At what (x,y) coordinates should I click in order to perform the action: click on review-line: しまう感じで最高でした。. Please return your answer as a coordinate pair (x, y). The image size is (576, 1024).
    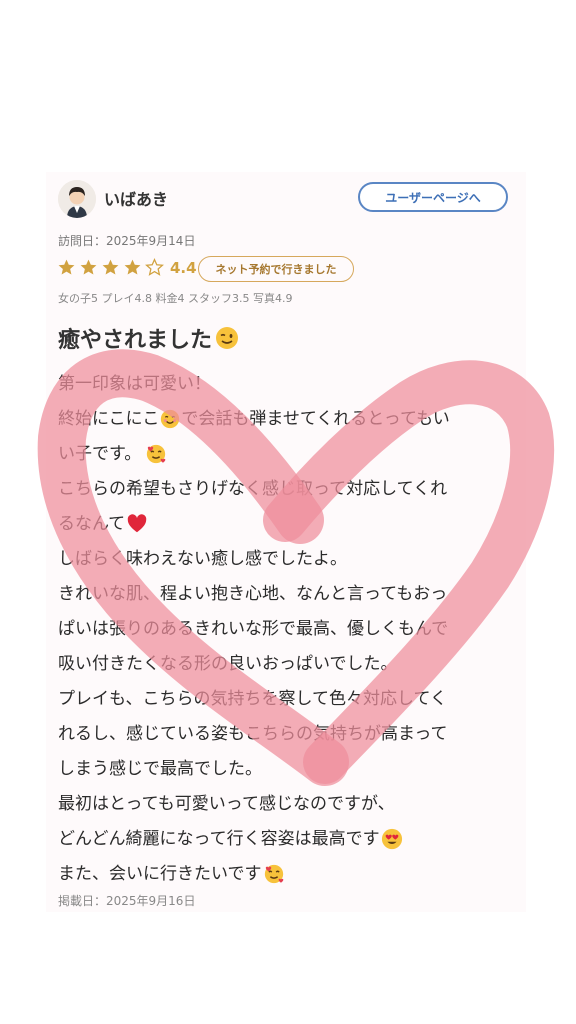
    Looking at the image, I should click on (160, 769).